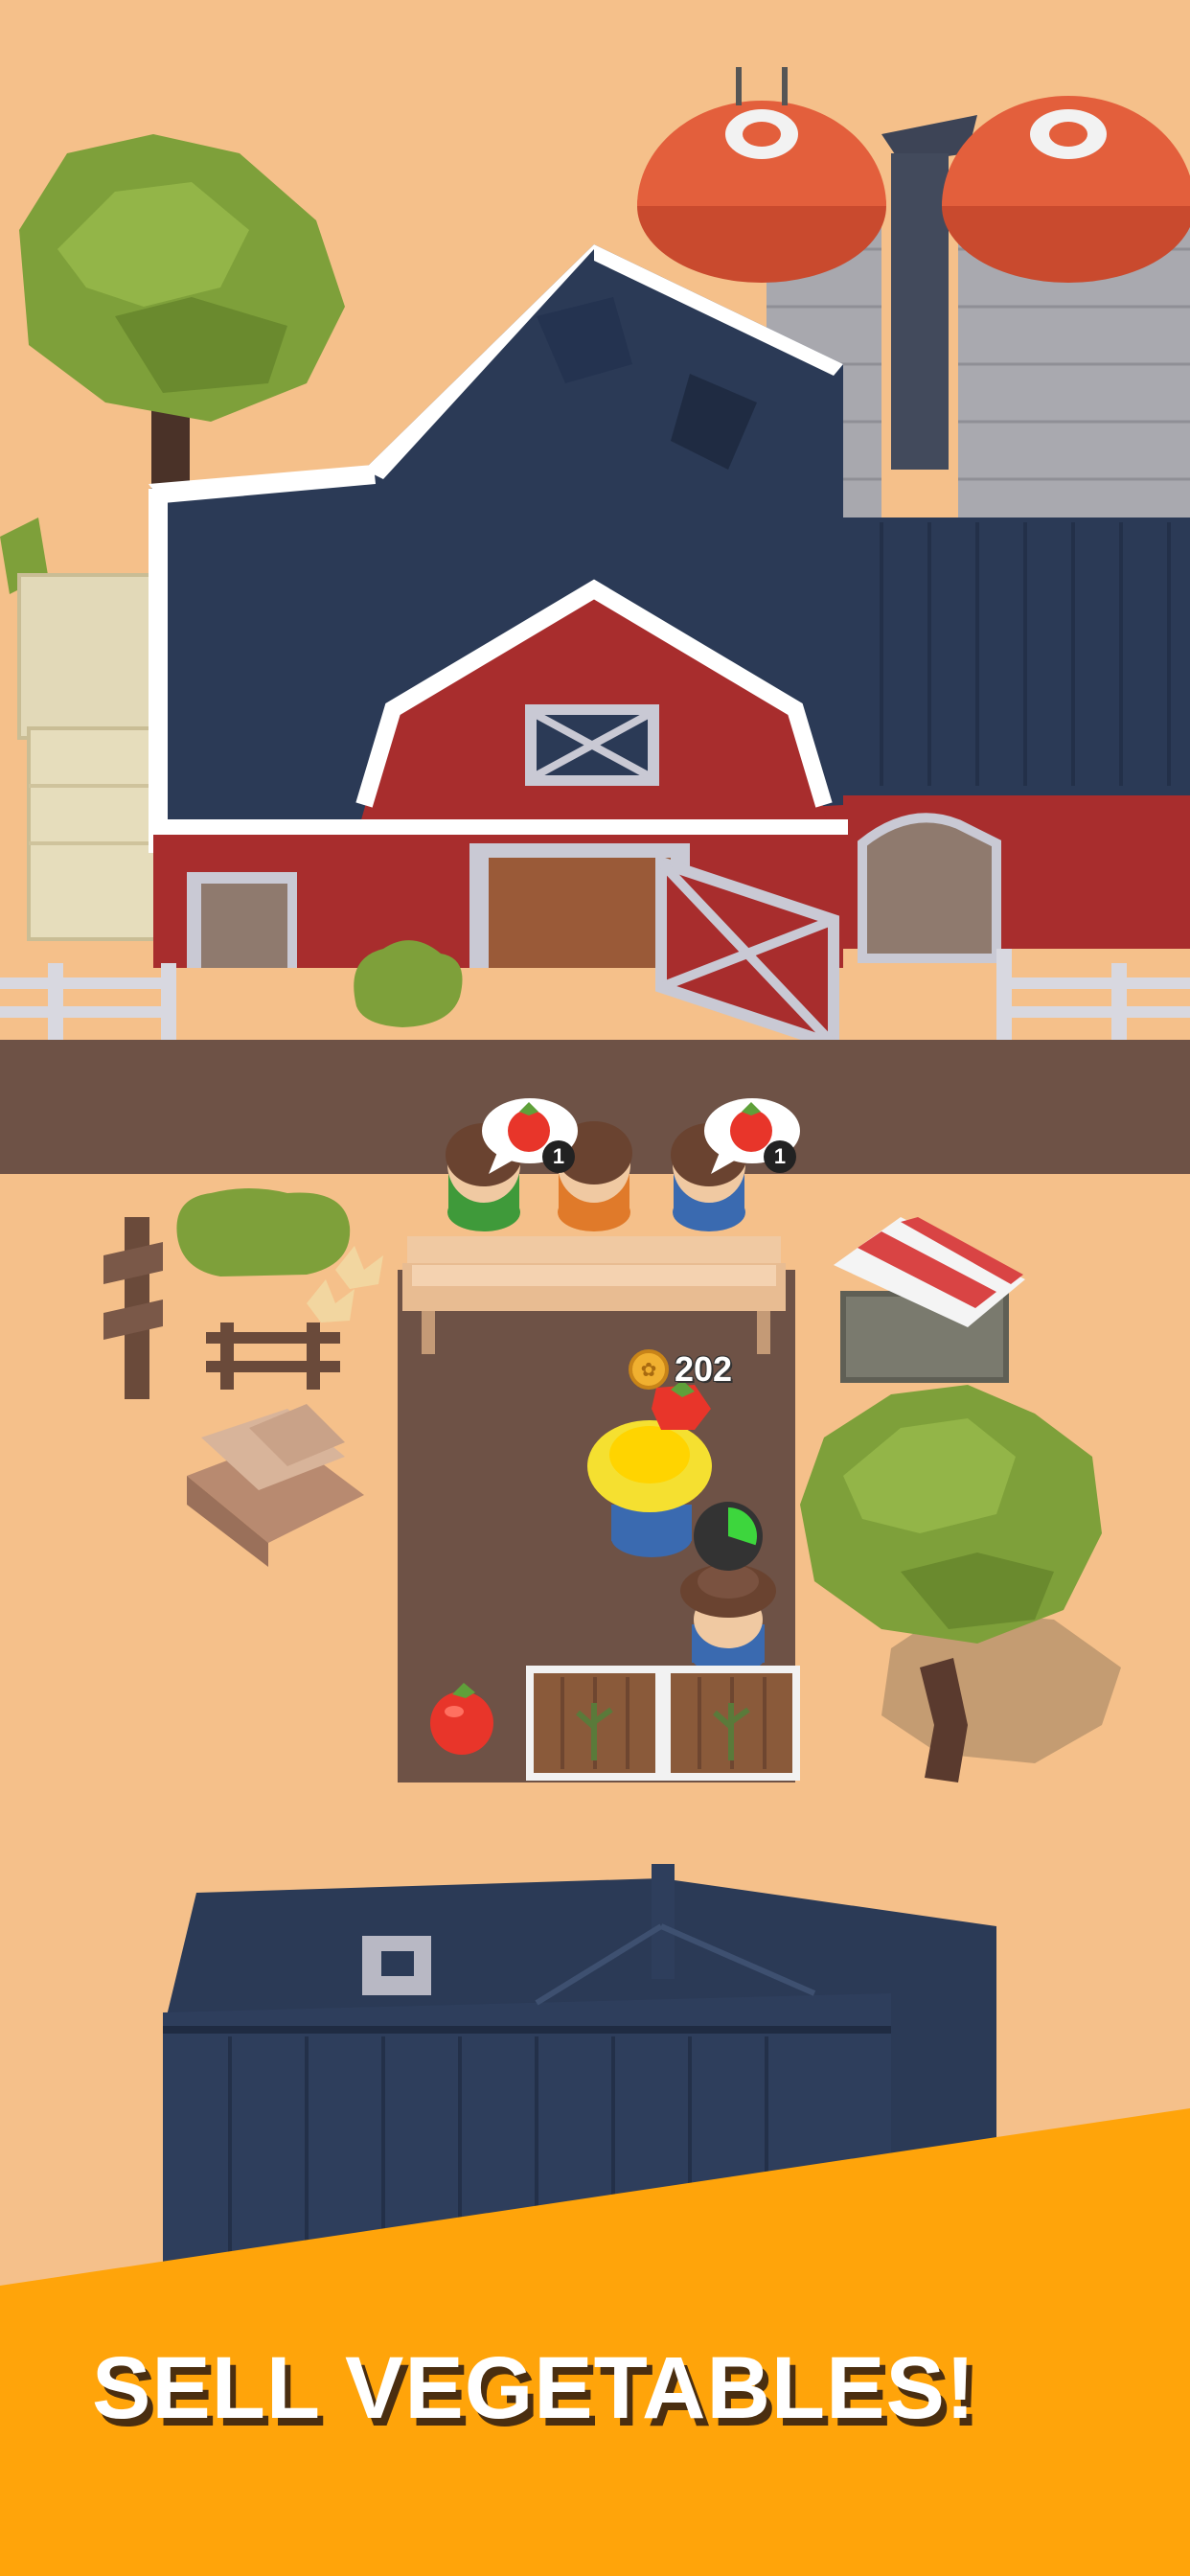 This screenshot has width=1190, height=2576. I want to click on order-quantity-3: 1, so click(780, 1156).